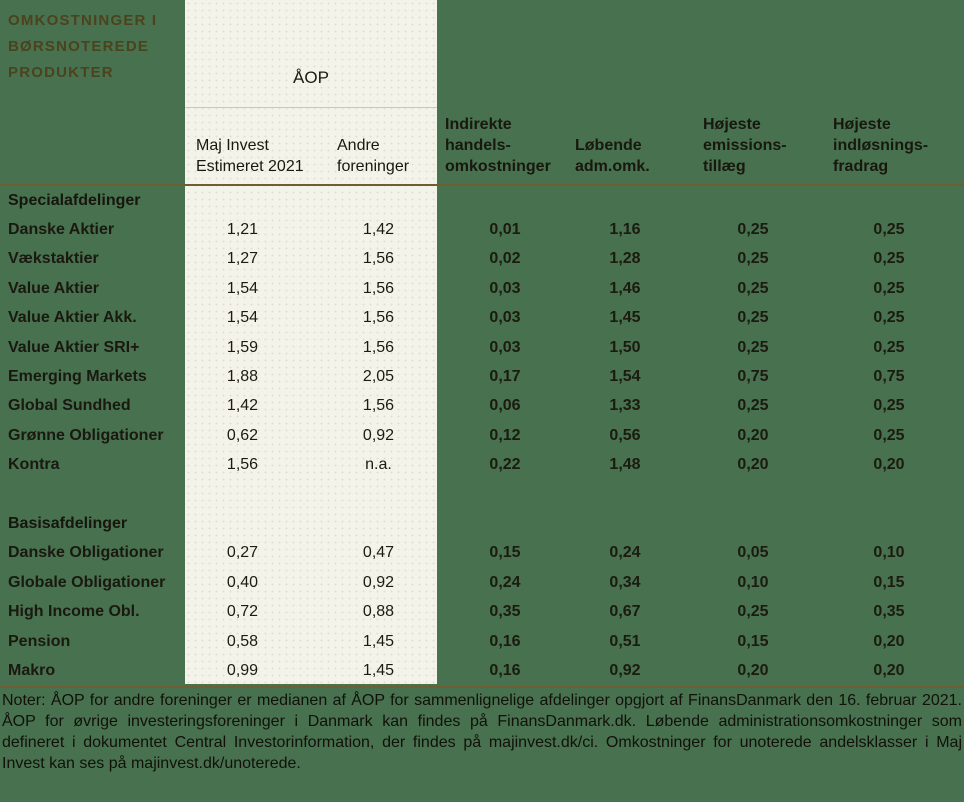 The width and height of the screenshot is (964, 802). I want to click on cell-aop-andre-foreninger: 2,05, so click(378, 377).